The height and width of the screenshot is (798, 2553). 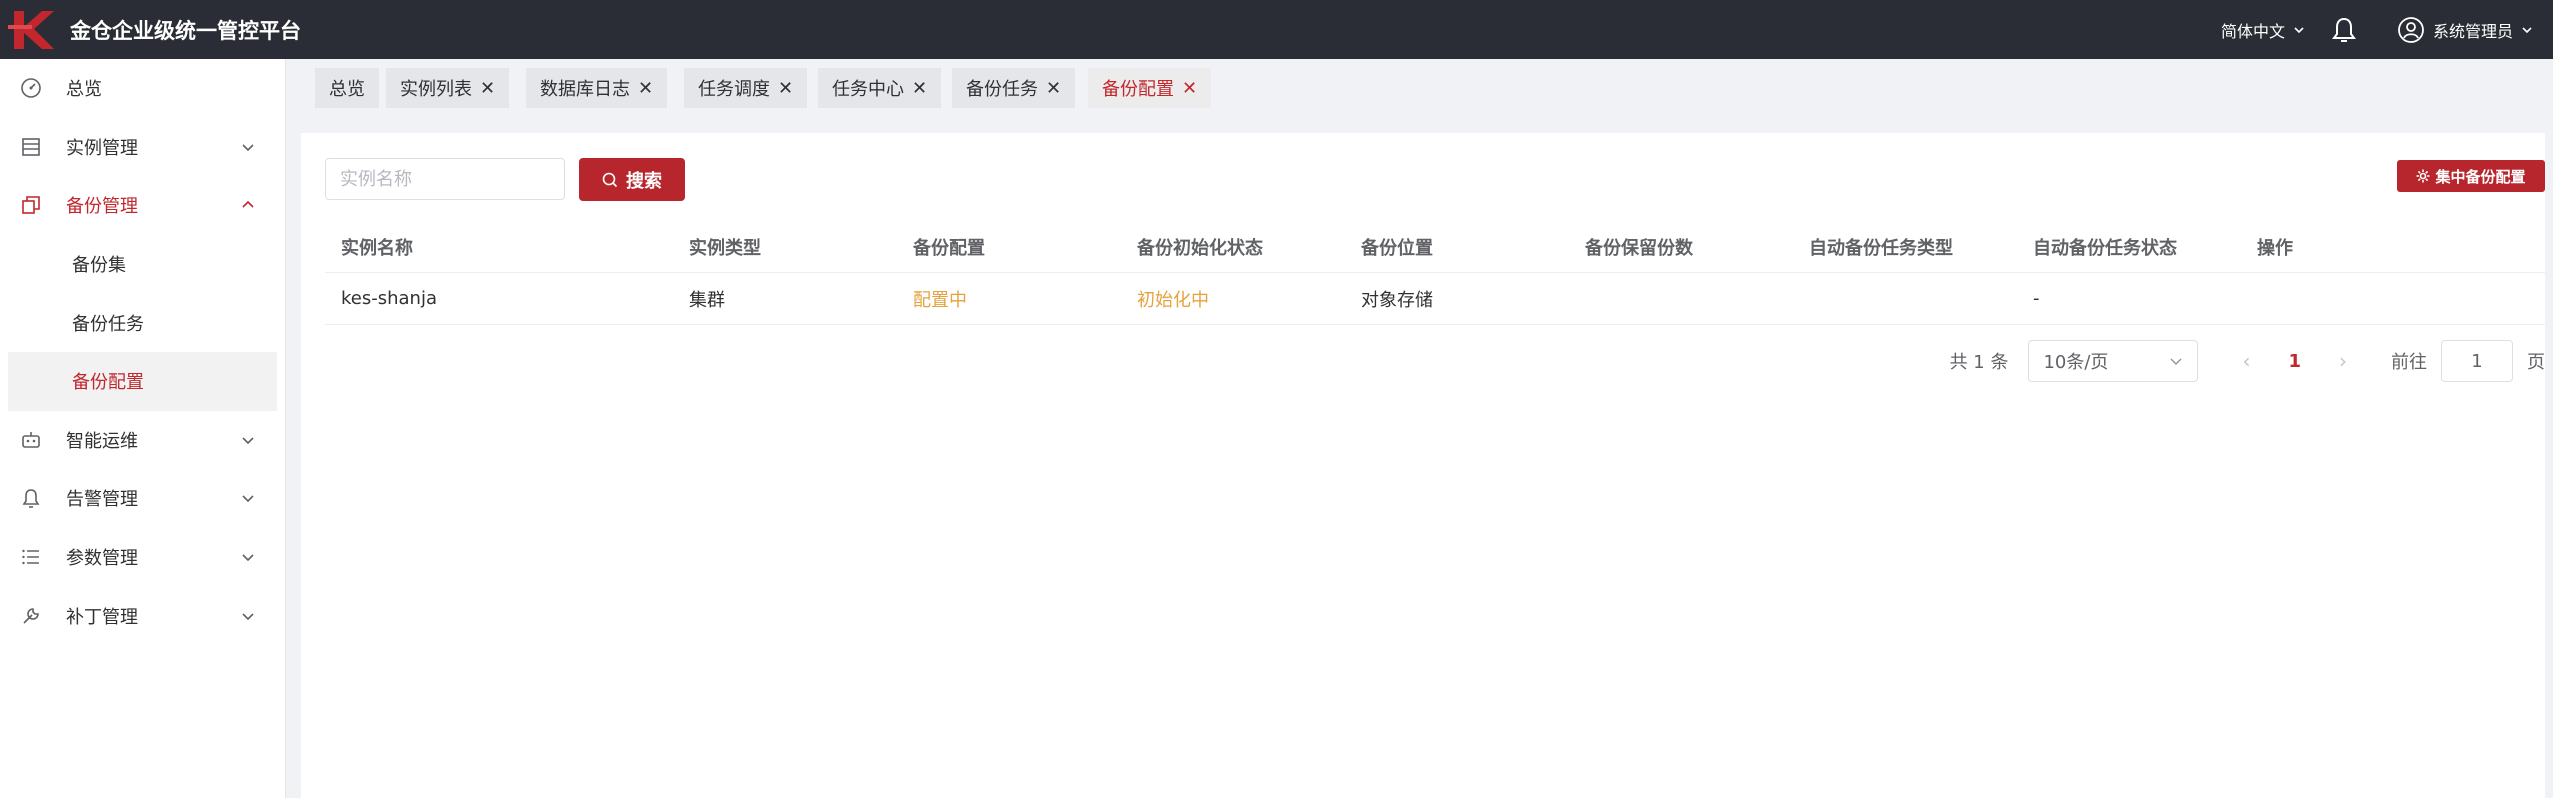 What do you see at coordinates (1397, 300) in the screenshot?
I see `cell-backup-location: 对象存储` at bounding box center [1397, 300].